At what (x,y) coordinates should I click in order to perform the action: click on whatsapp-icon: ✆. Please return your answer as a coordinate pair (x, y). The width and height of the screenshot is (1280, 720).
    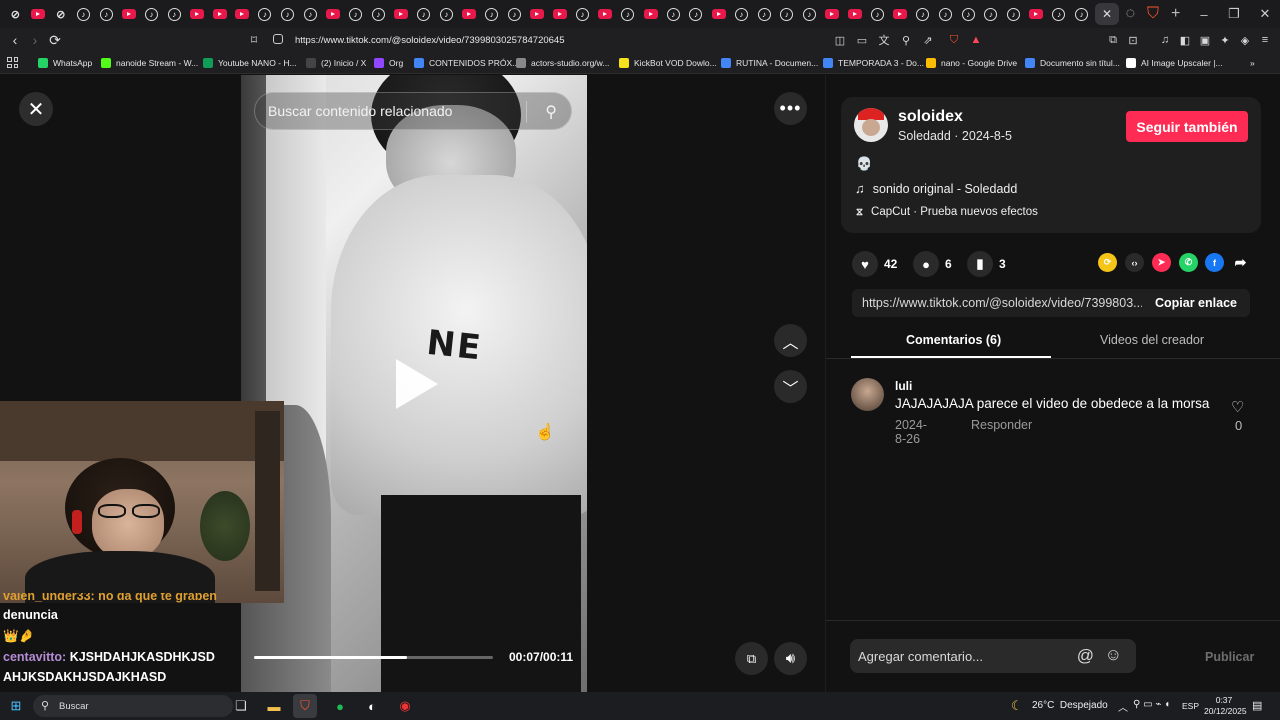
    Looking at the image, I should click on (1188, 262).